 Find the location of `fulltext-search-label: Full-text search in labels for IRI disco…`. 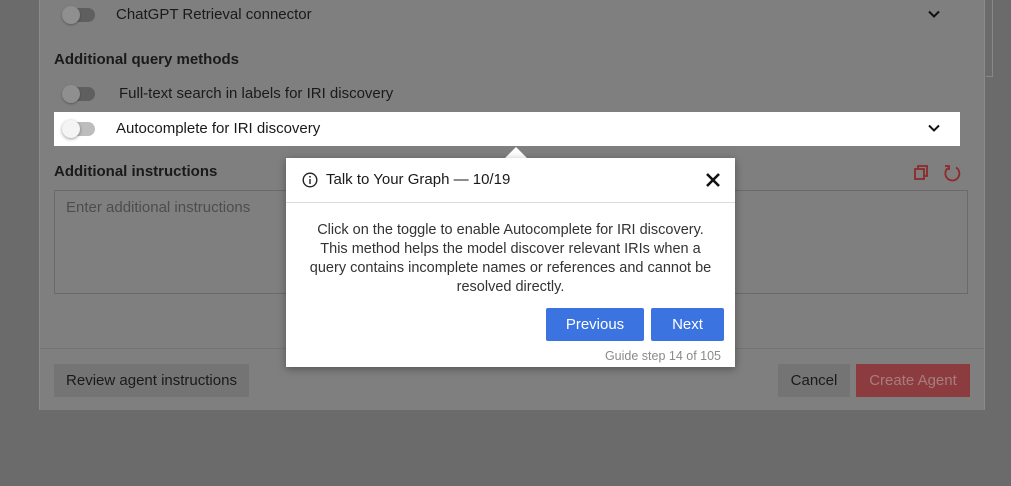

fulltext-search-label: Full-text search in labels for IRI disco… is located at coordinates (256, 93).